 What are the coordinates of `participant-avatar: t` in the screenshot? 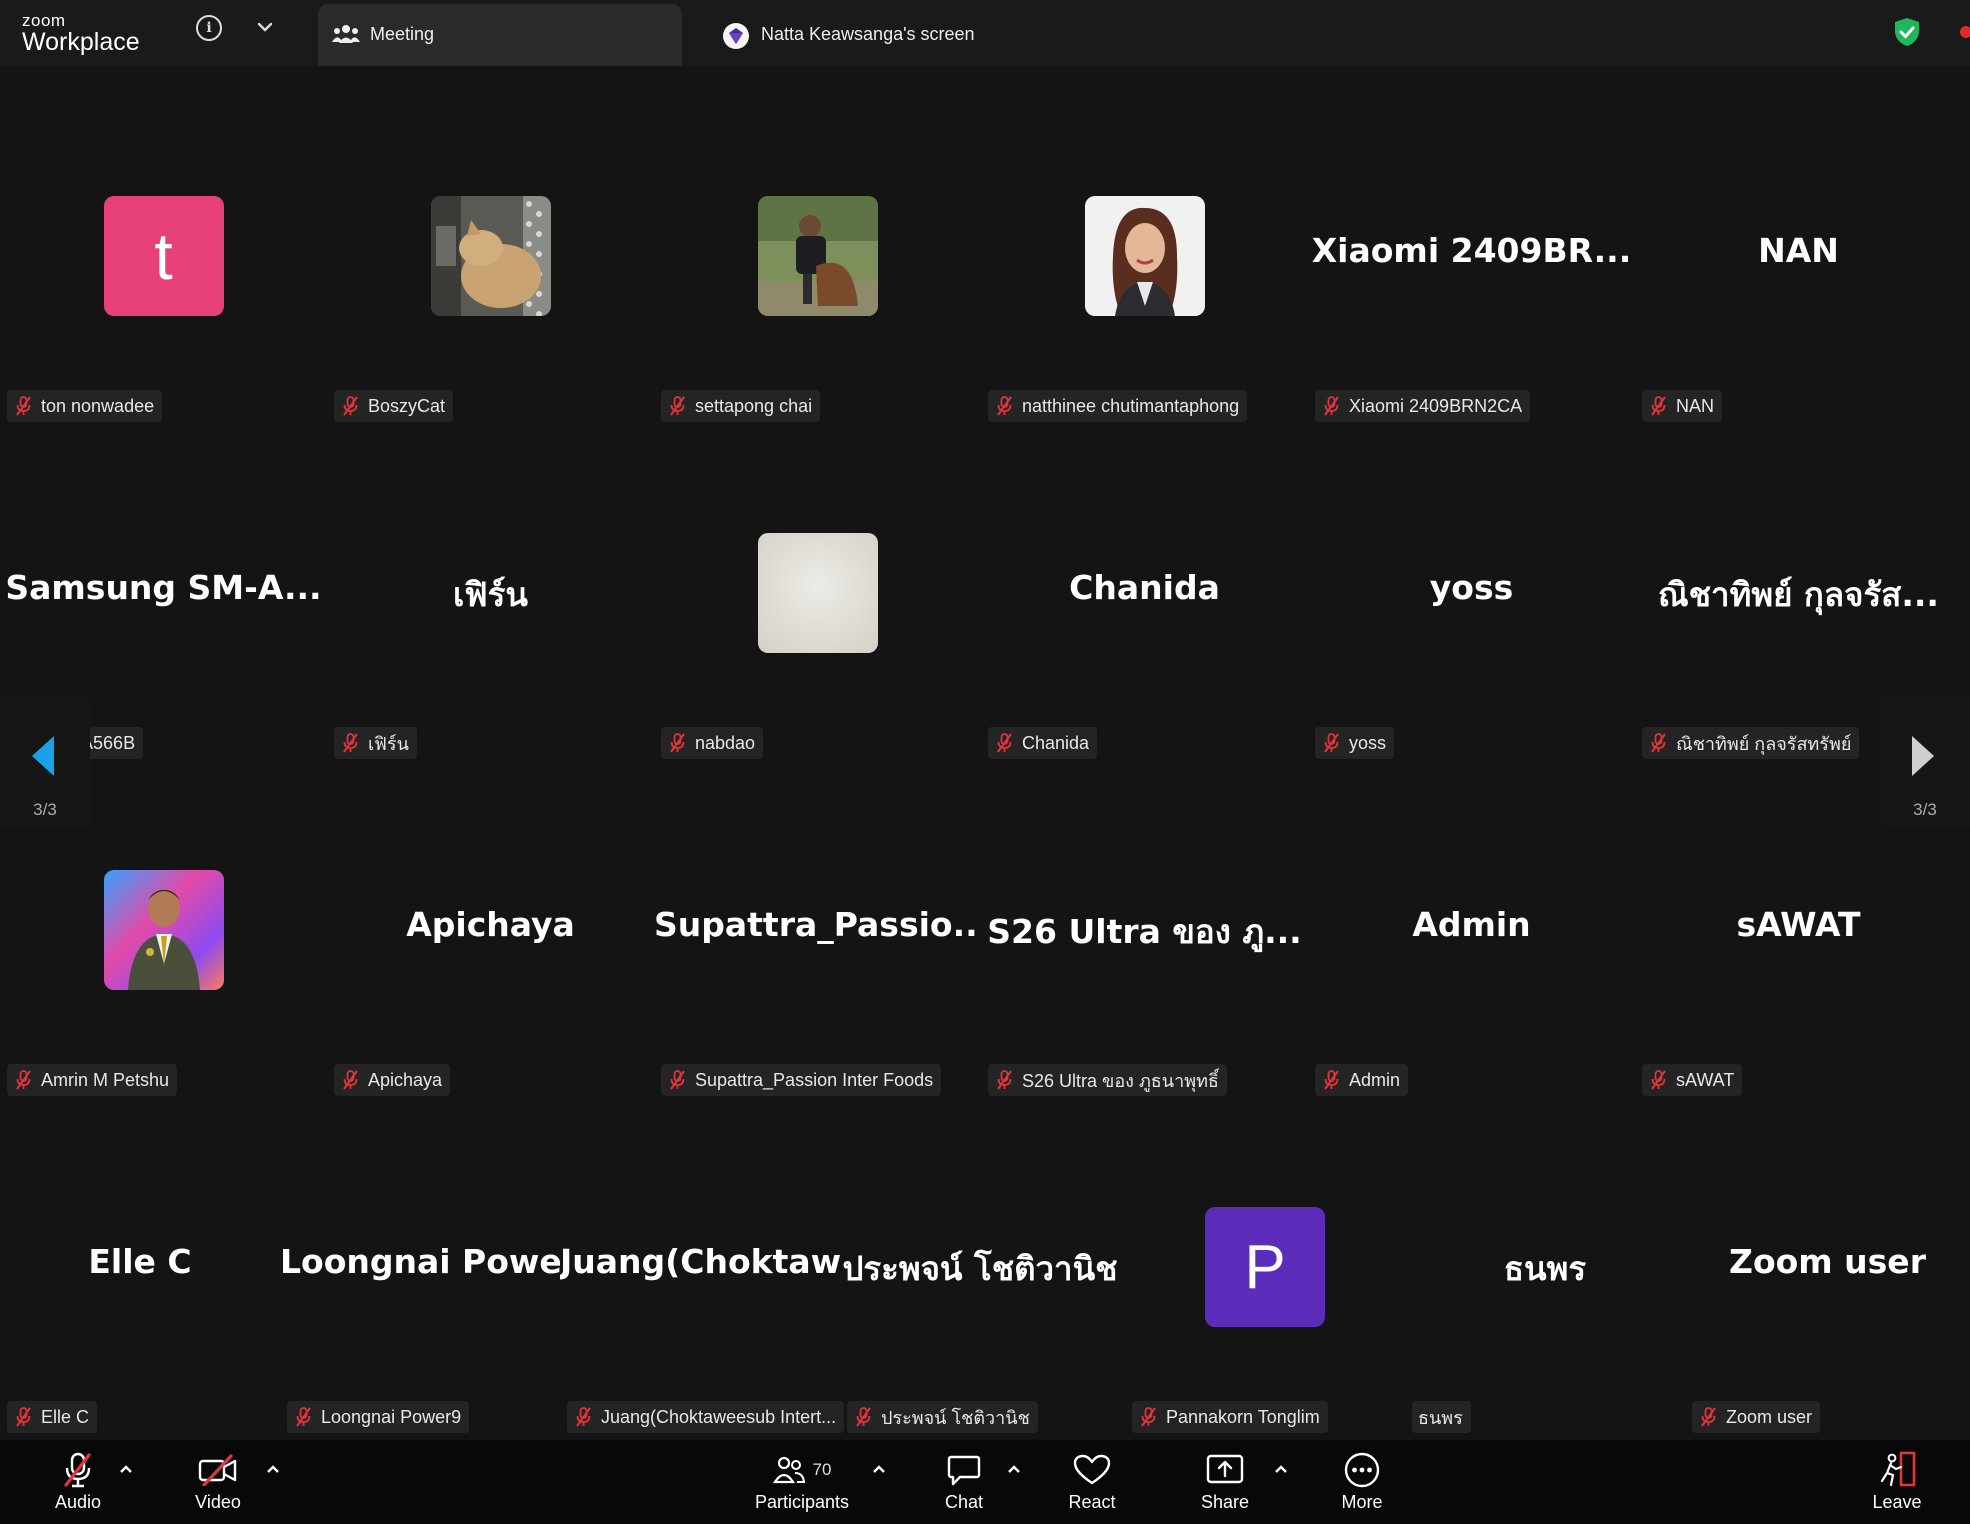 It's located at (163, 256).